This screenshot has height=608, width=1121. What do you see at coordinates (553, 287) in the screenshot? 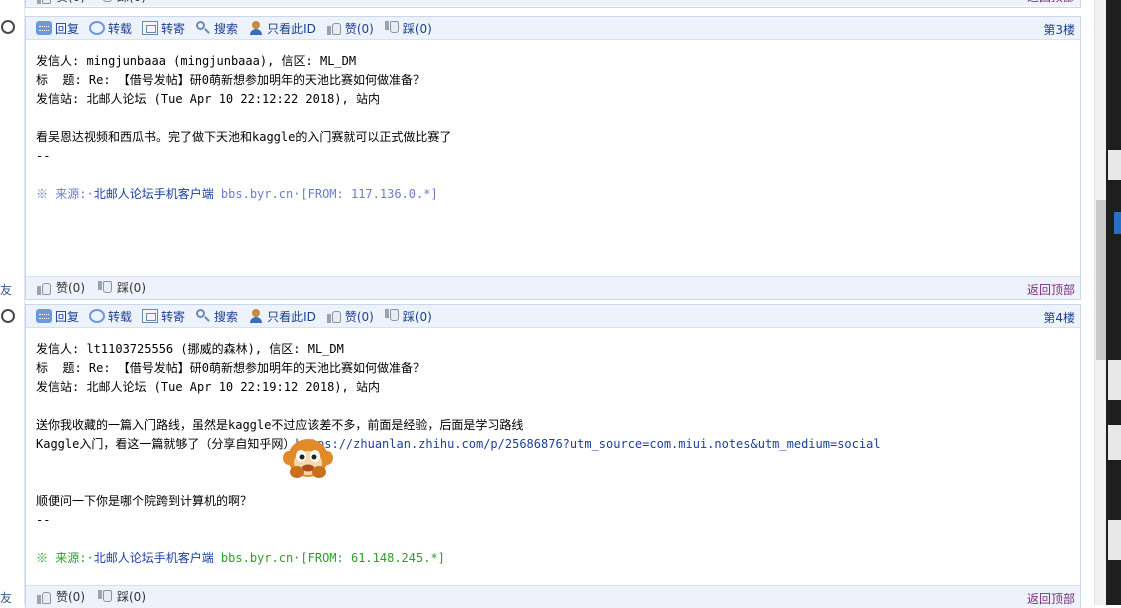
I see `post-footer: 赞(0) 踩(0) 返回顶部` at bounding box center [553, 287].